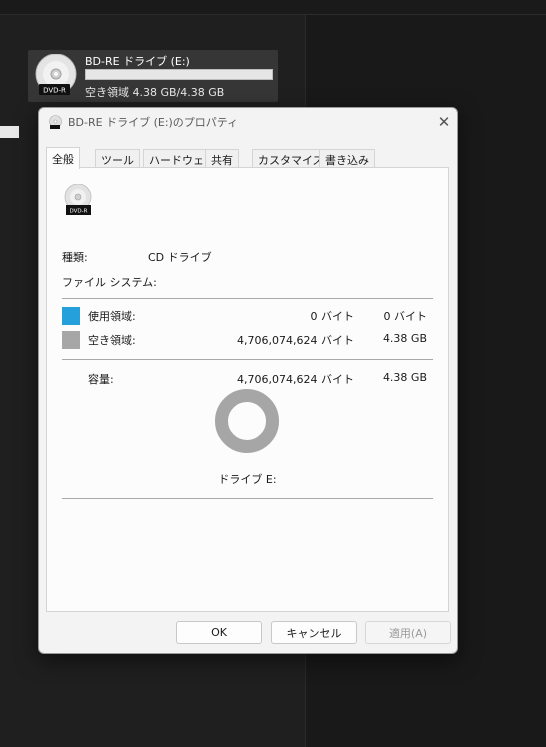 Image resolution: width=546 pixels, height=747 pixels. Describe the element at coordinates (405, 316) in the screenshot. I see `used-space-size: 0 バイト` at that location.